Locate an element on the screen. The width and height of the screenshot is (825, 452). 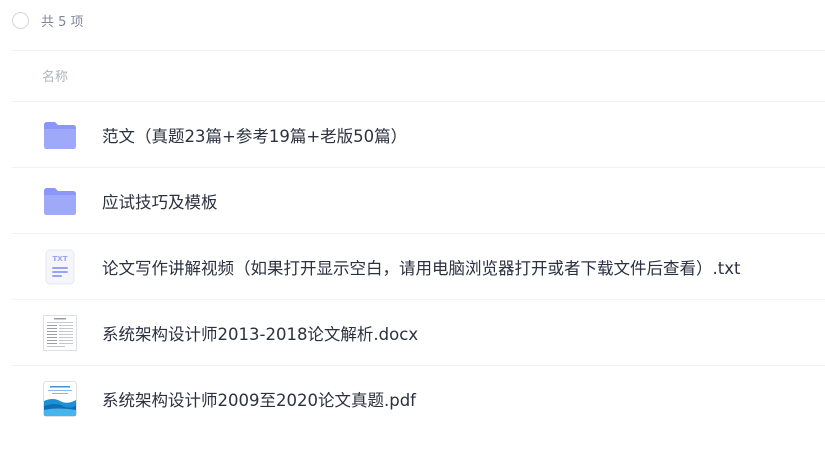
file-row-docx: 系统架构设计师2013-2018论文解析.docx is located at coordinates (418, 333).